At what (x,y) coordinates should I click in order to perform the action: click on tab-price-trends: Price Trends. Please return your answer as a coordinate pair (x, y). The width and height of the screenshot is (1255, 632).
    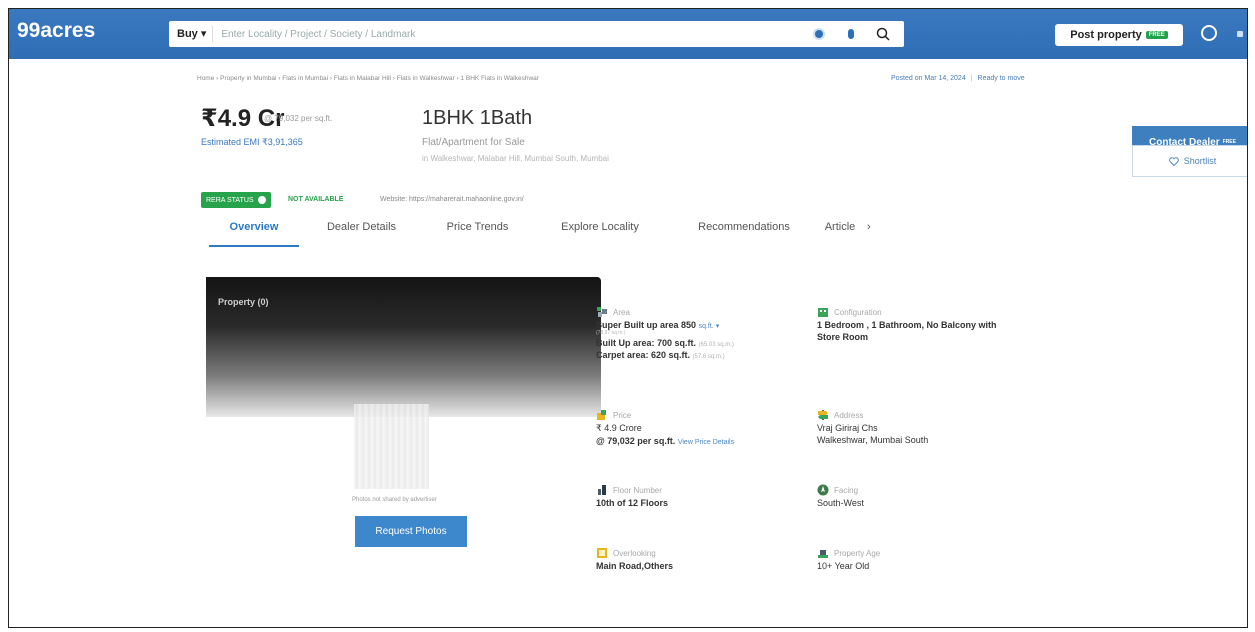
    Looking at the image, I should click on (477, 230).